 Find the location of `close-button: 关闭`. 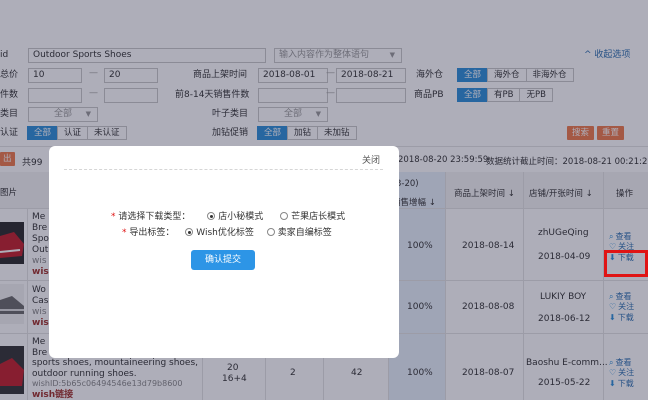

close-button: 关闭 is located at coordinates (371, 159).